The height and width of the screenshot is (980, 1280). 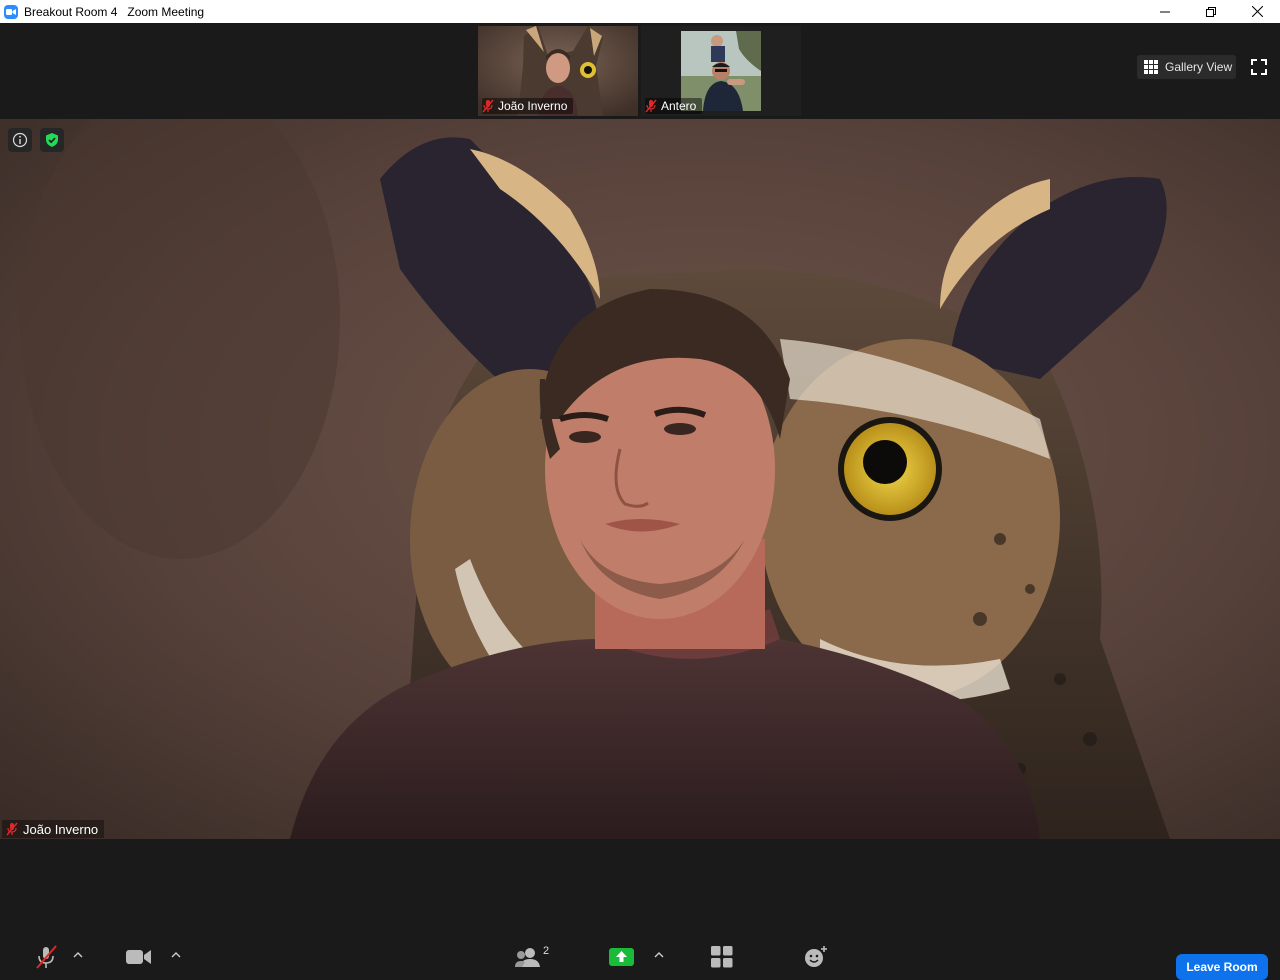 What do you see at coordinates (533, 106) in the screenshot?
I see `participant-name: João Inverno` at bounding box center [533, 106].